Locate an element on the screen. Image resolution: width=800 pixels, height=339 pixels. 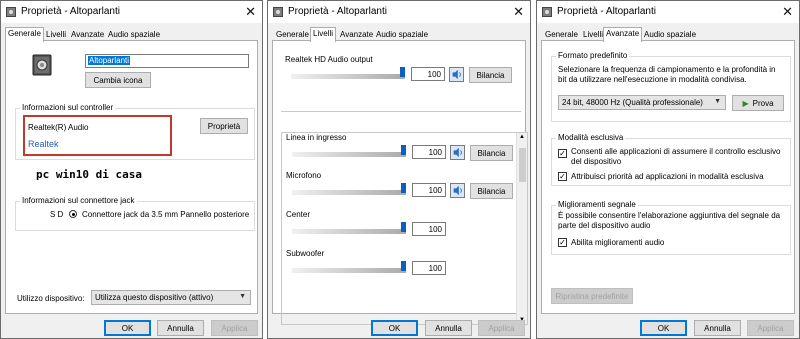
level-label: Center is located at coordinates (298, 214).